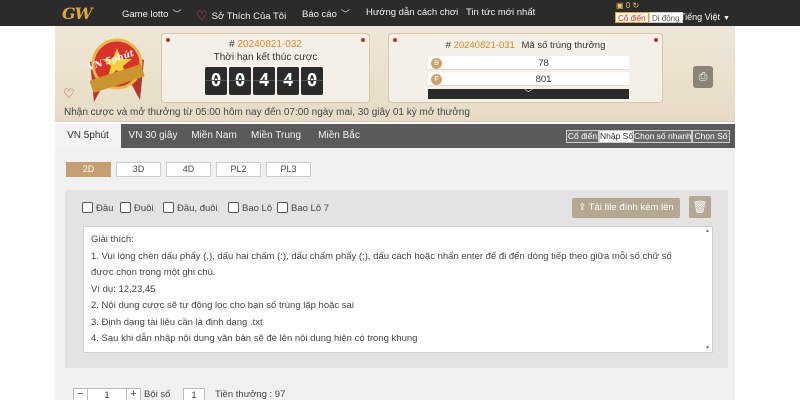 This screenshot has width=800, height=400. What do you see at coordinates (88, 169) in the screenshot?
I see `tab-2d: 2D` at bounding box center [88, 169].